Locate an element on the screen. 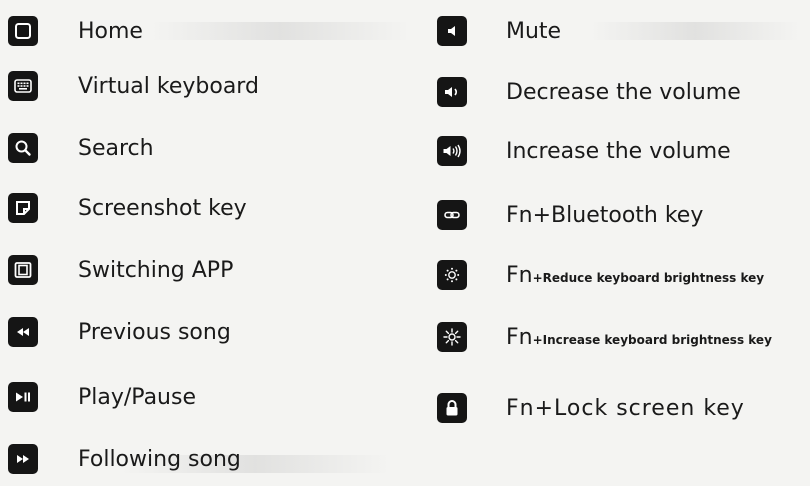  brightness-up-icon is located at coordinates (452, 337).